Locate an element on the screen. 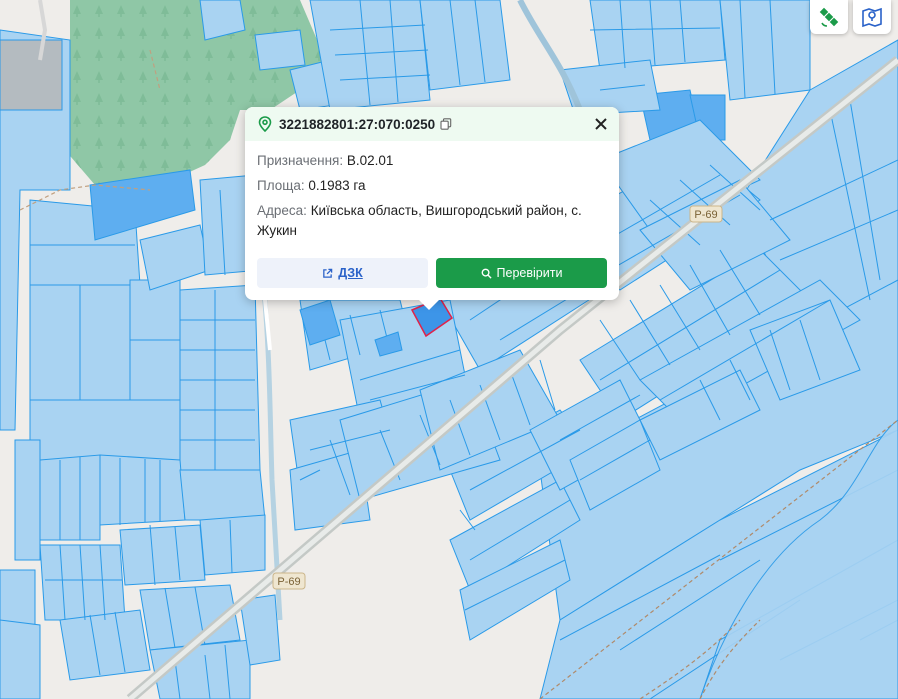 Image resolution: width=898 pixels, height=699 pixels. dzk-link-button: ДЗК is located at coordinates (342, 273).